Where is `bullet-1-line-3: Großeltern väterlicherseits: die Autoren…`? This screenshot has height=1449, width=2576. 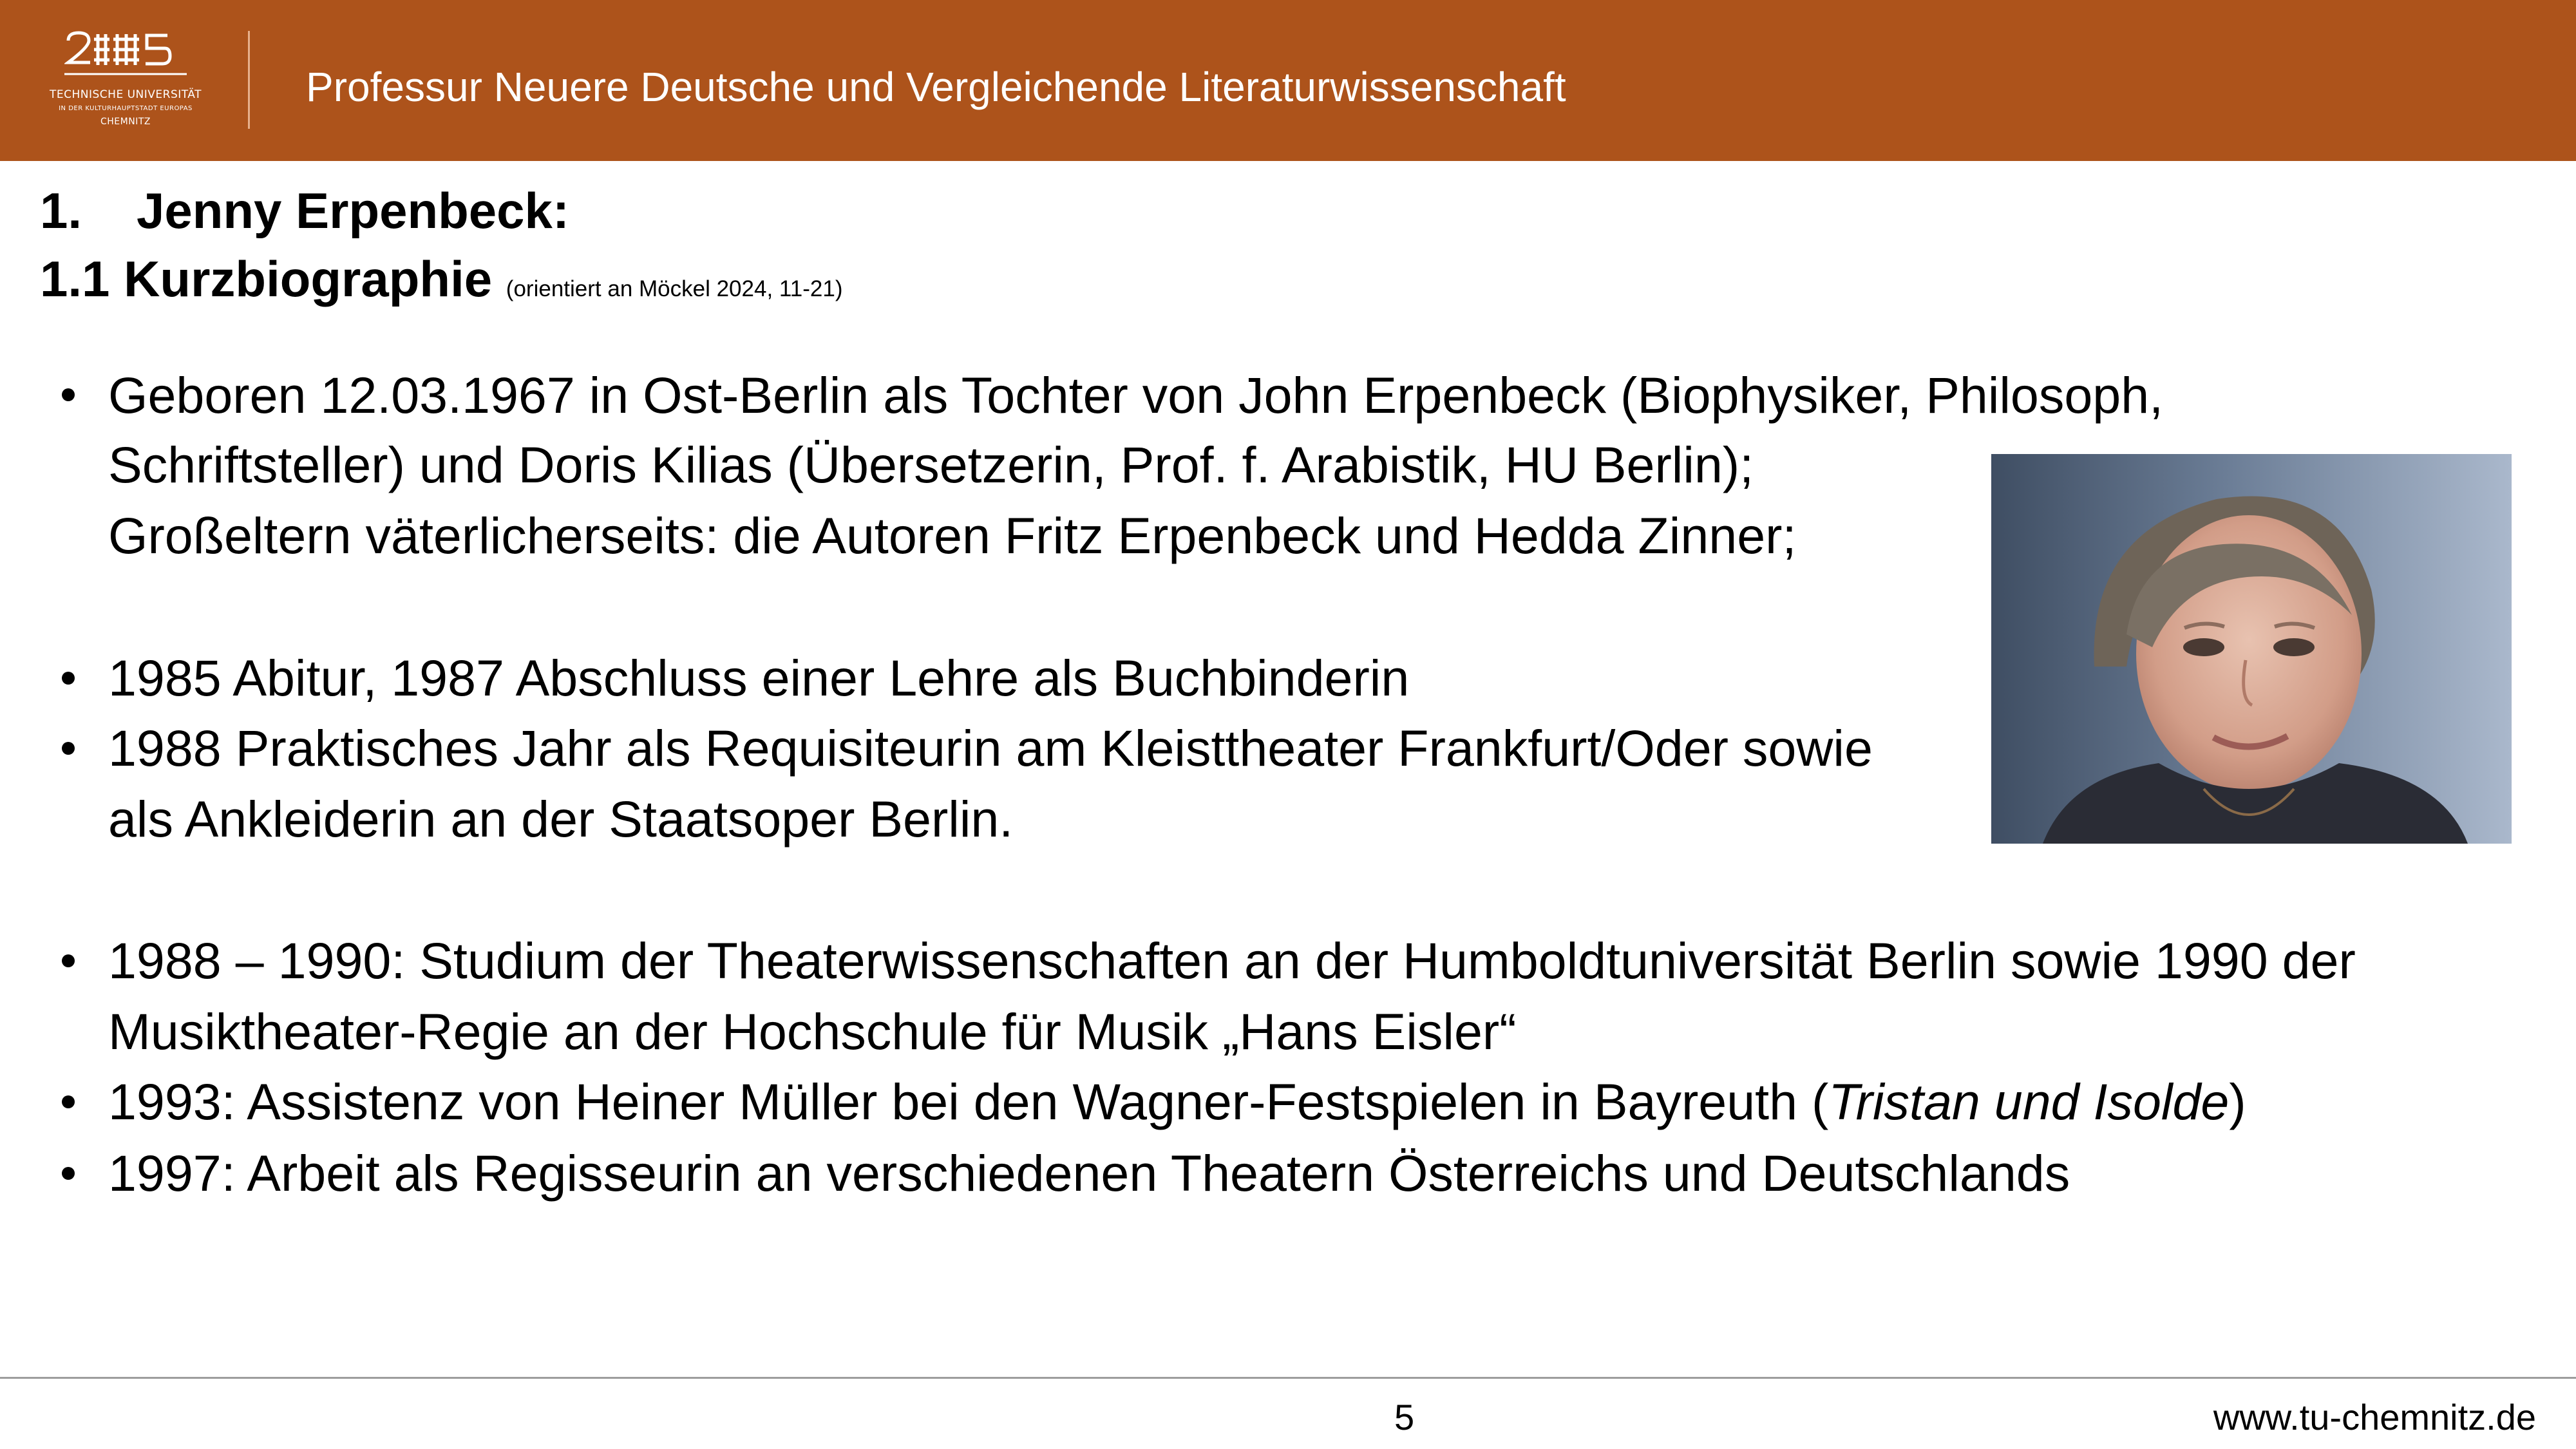 bullet-1-line-3: Großeltern väterlicherseits: die Autoren… is located at coordinates (952, 535).